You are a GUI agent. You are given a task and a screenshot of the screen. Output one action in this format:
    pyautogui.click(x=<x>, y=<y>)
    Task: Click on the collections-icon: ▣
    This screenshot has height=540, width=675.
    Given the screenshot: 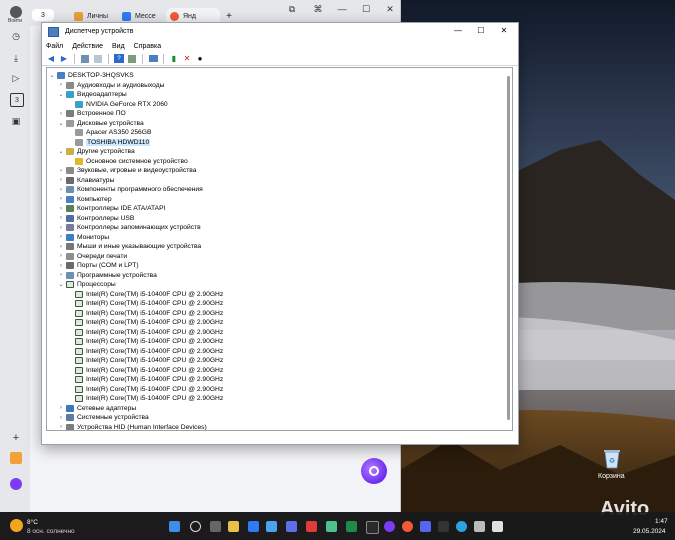 What is the action you would take?
    pyautogui.click(x=16, y=121)
    